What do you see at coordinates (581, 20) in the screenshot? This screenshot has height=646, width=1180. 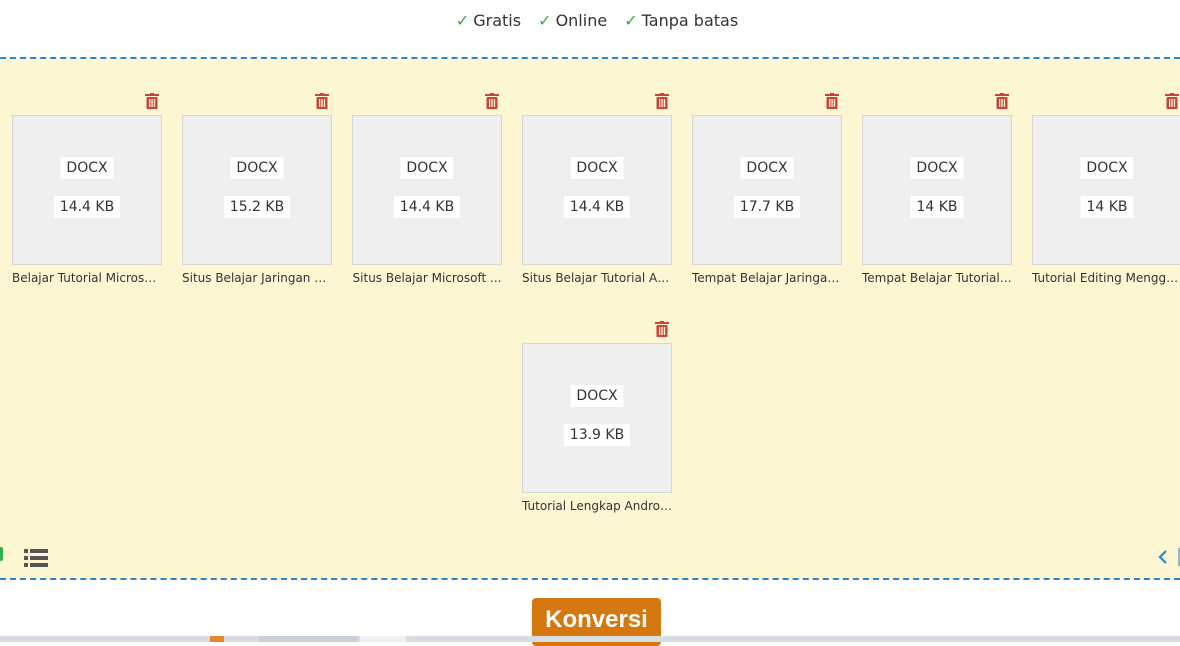 I see `feature-label: Online` at bounding box center [581, 20].